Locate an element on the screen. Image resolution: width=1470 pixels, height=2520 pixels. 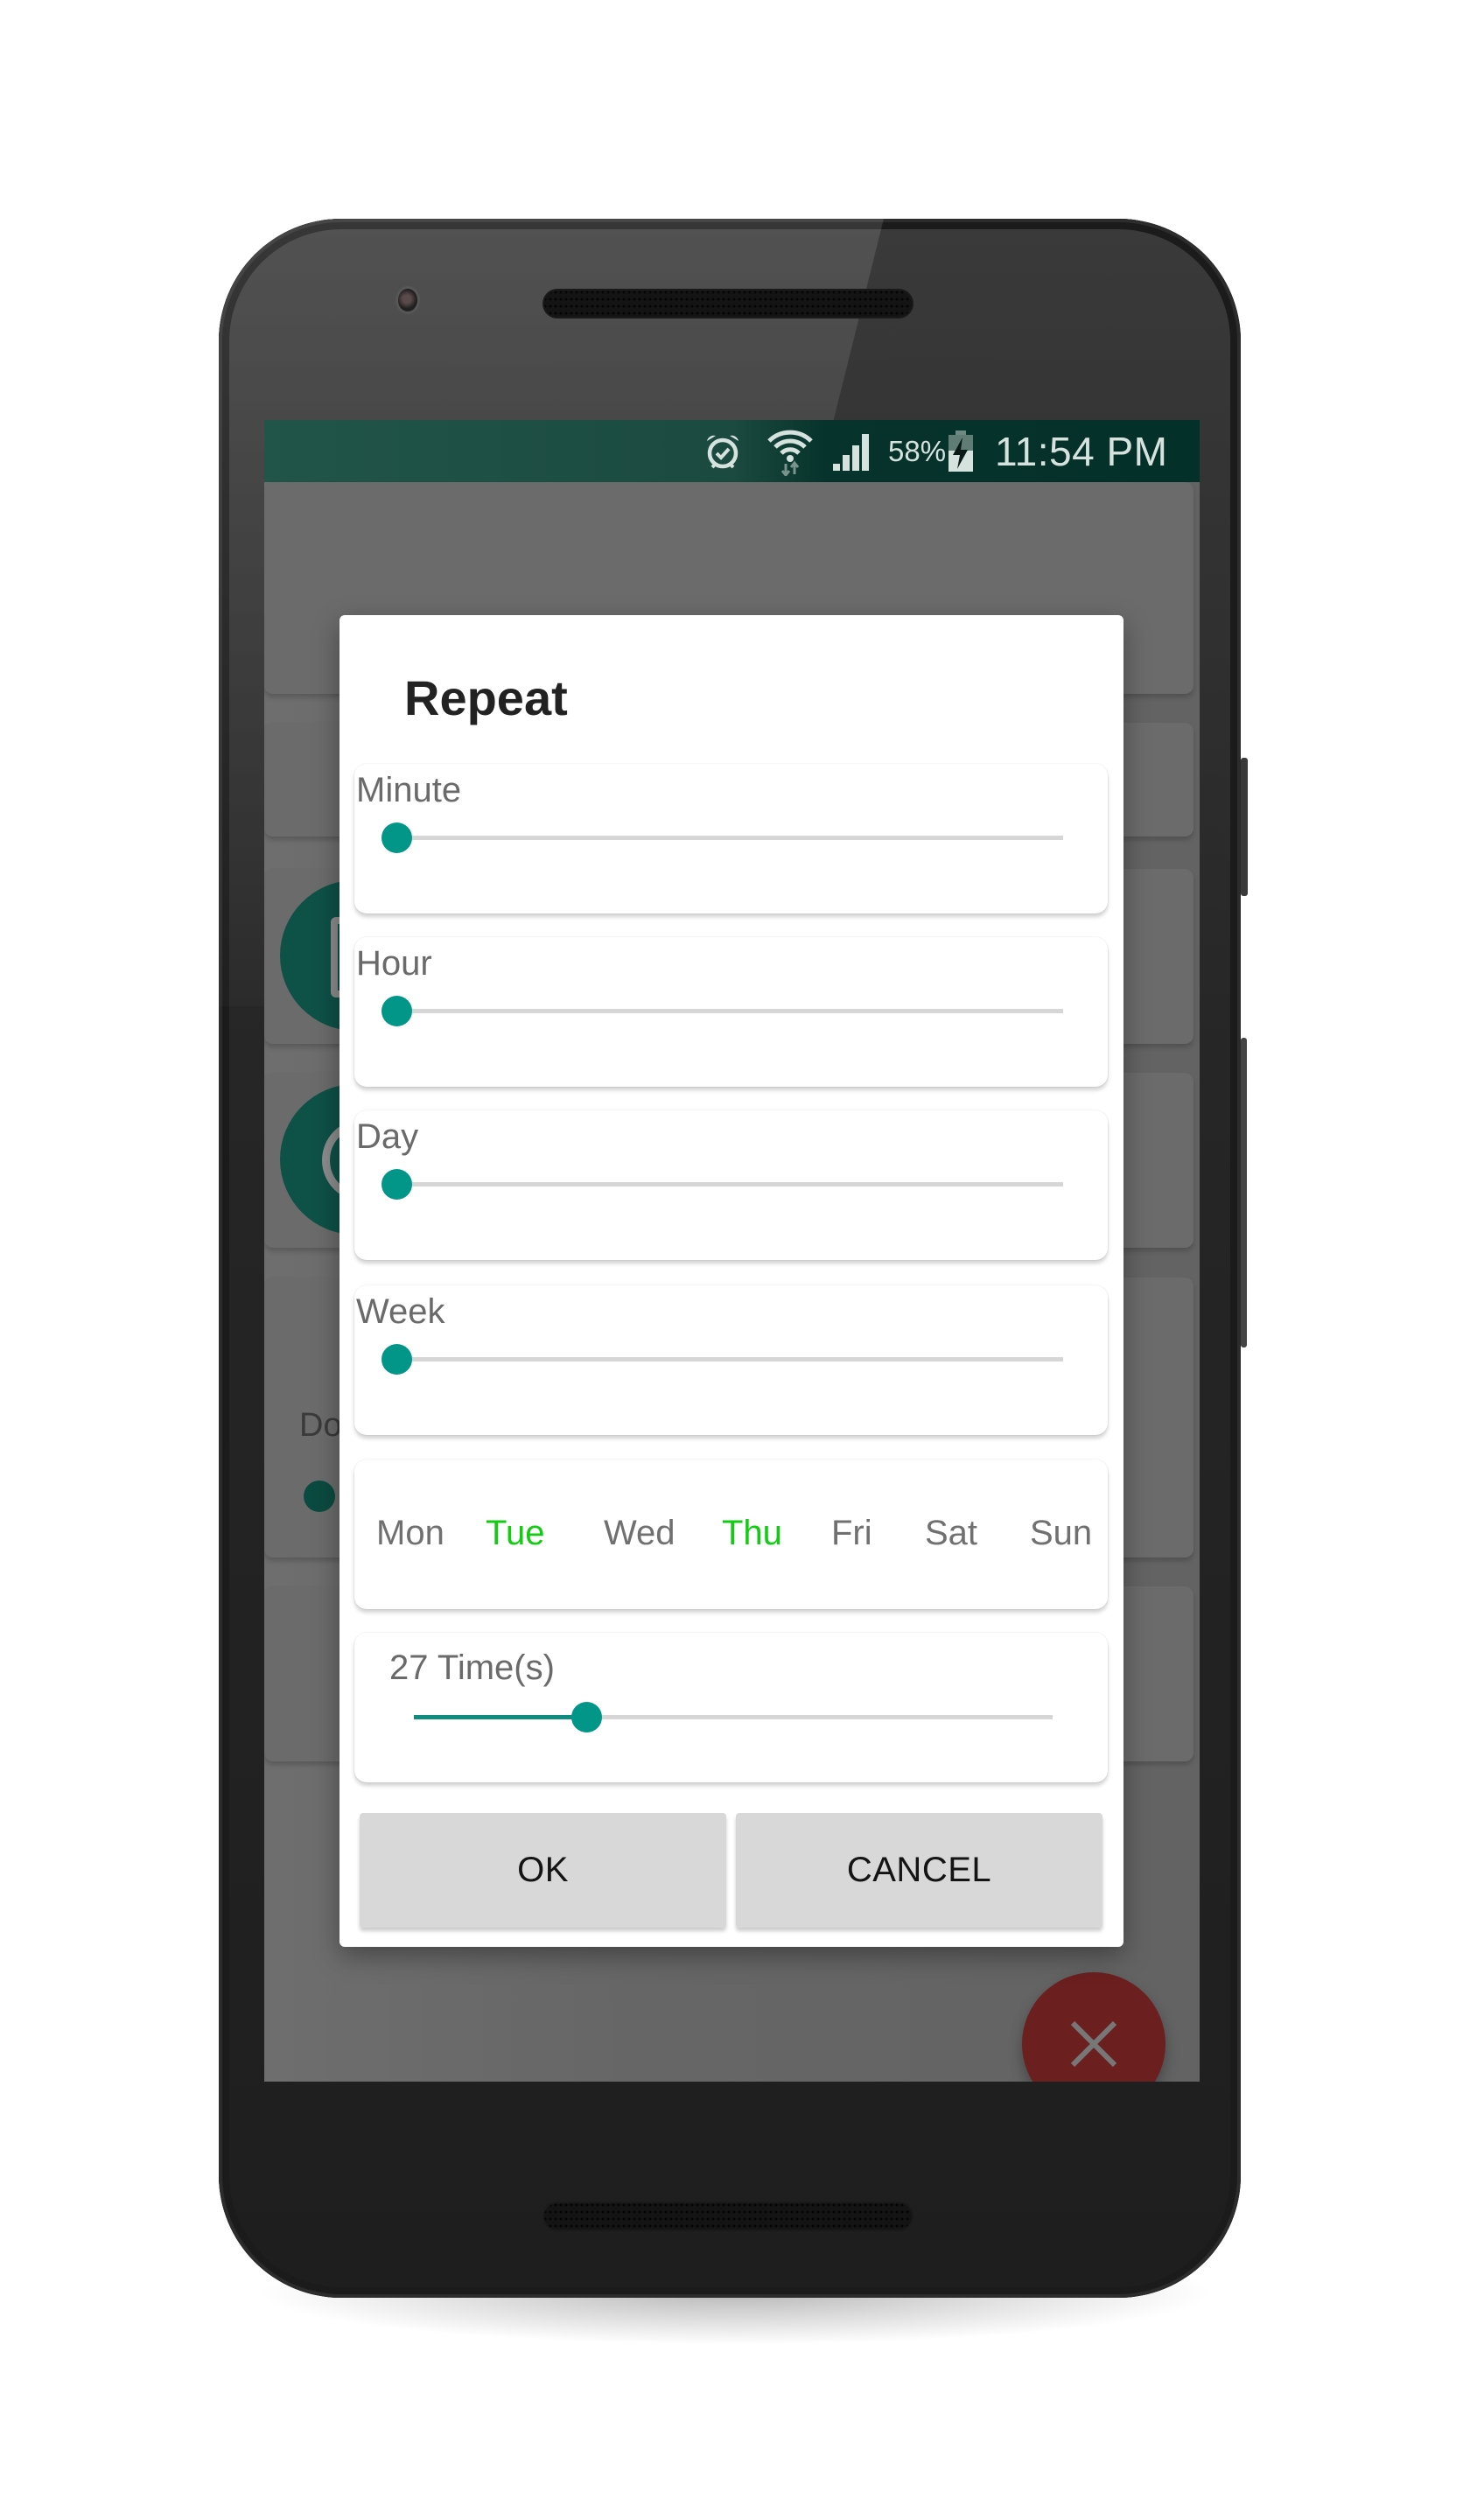
weekday-fri: Fri is located at coordinates (851, 1533).